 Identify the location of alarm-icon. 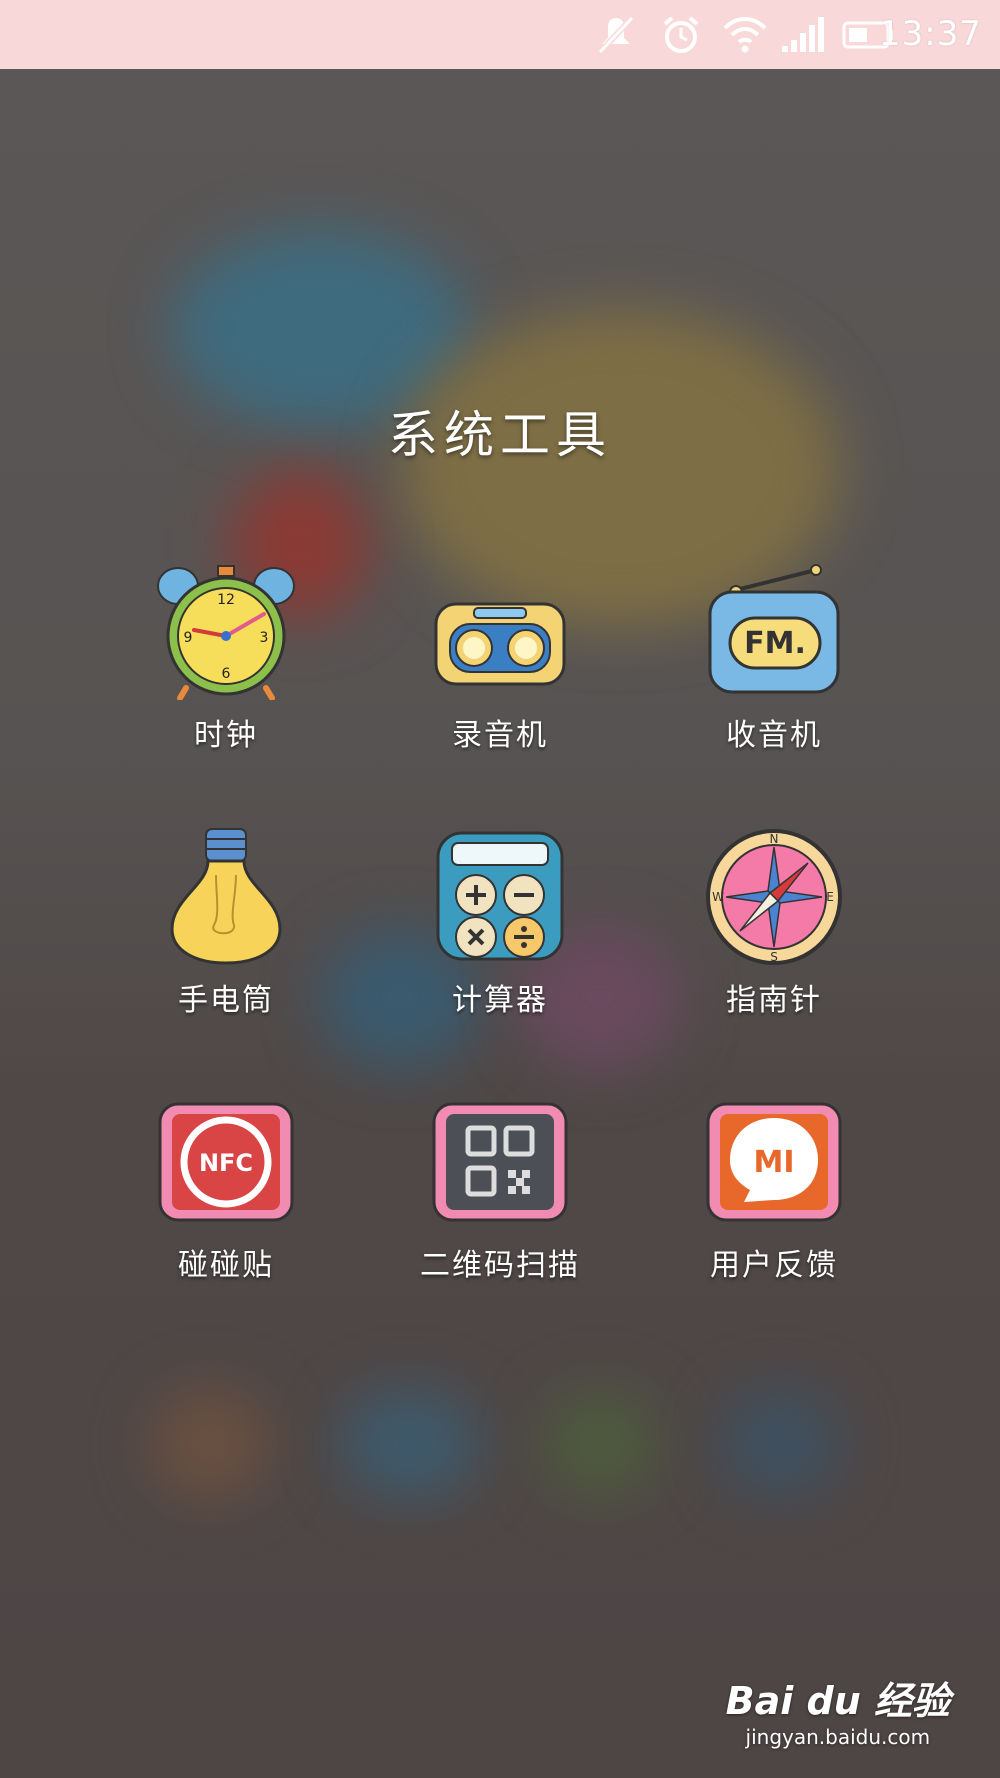
(681, 34).